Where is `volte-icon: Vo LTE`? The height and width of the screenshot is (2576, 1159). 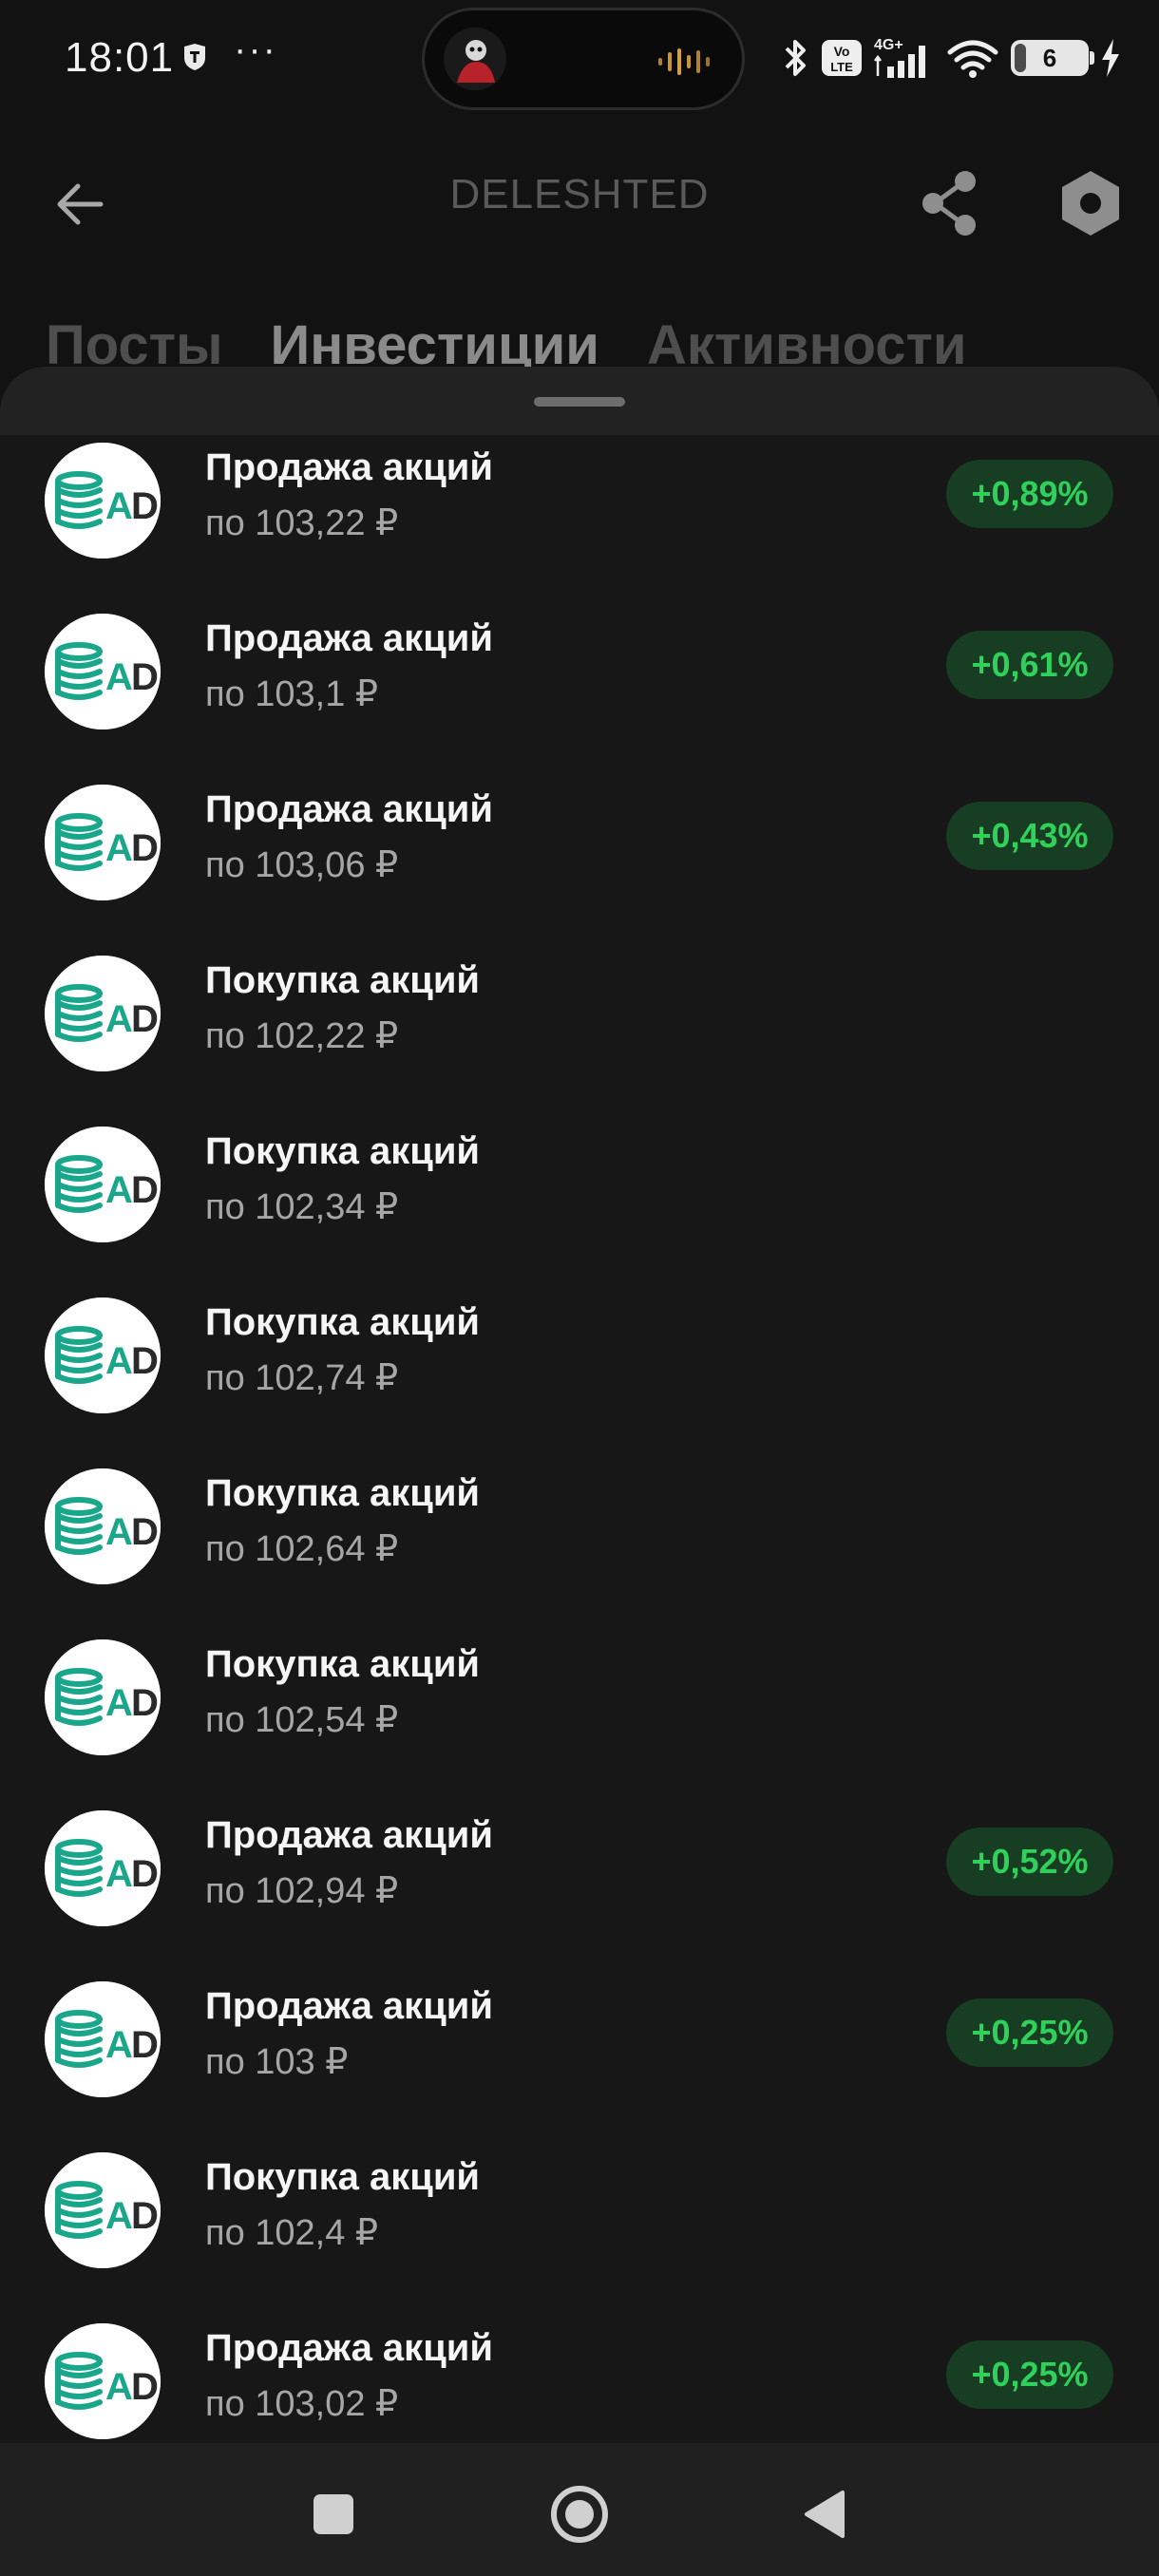 volte-icon: Vo LTE is located at coordinates (842, 58).